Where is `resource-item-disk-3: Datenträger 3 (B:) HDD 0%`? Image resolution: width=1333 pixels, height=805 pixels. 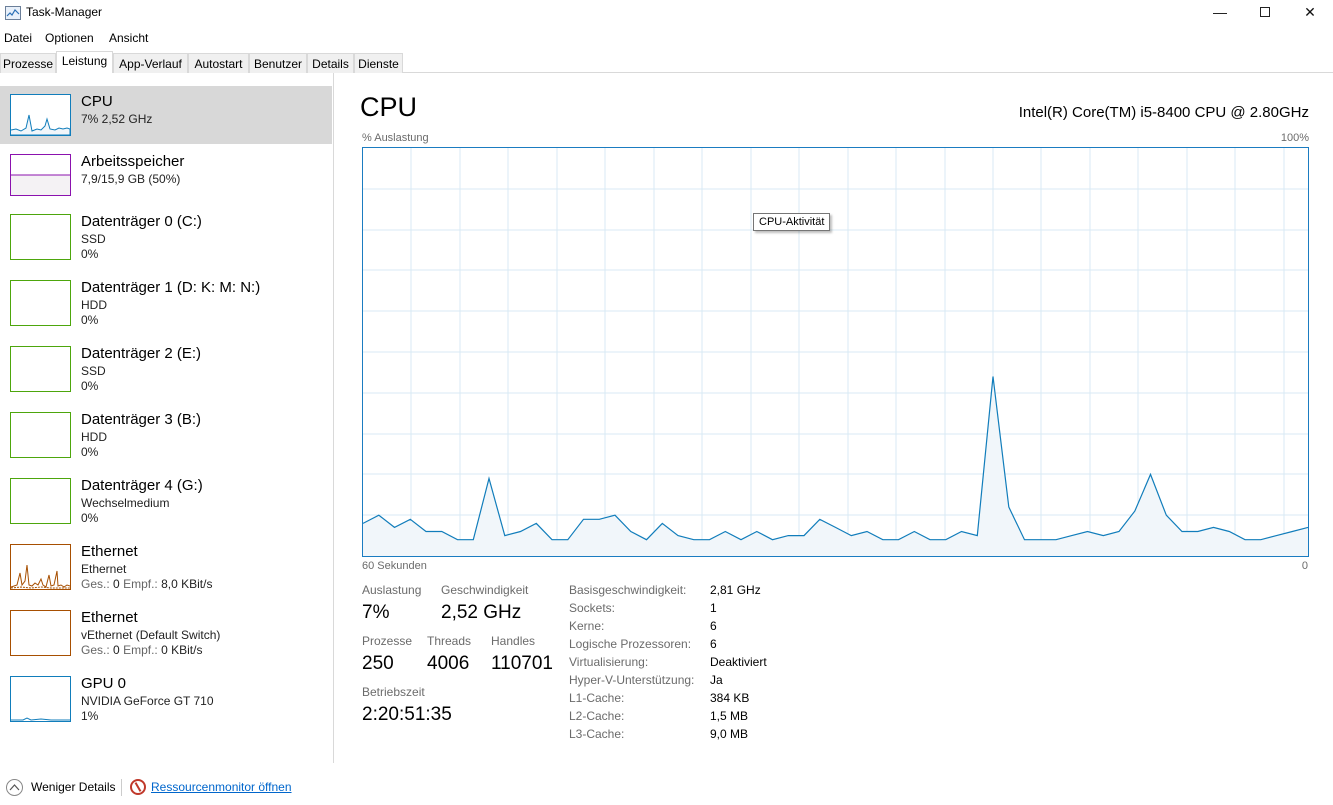
resource-item-disk-3: Datenträger 3 (B:) HDD 0% is located at coordinates (166, 436).